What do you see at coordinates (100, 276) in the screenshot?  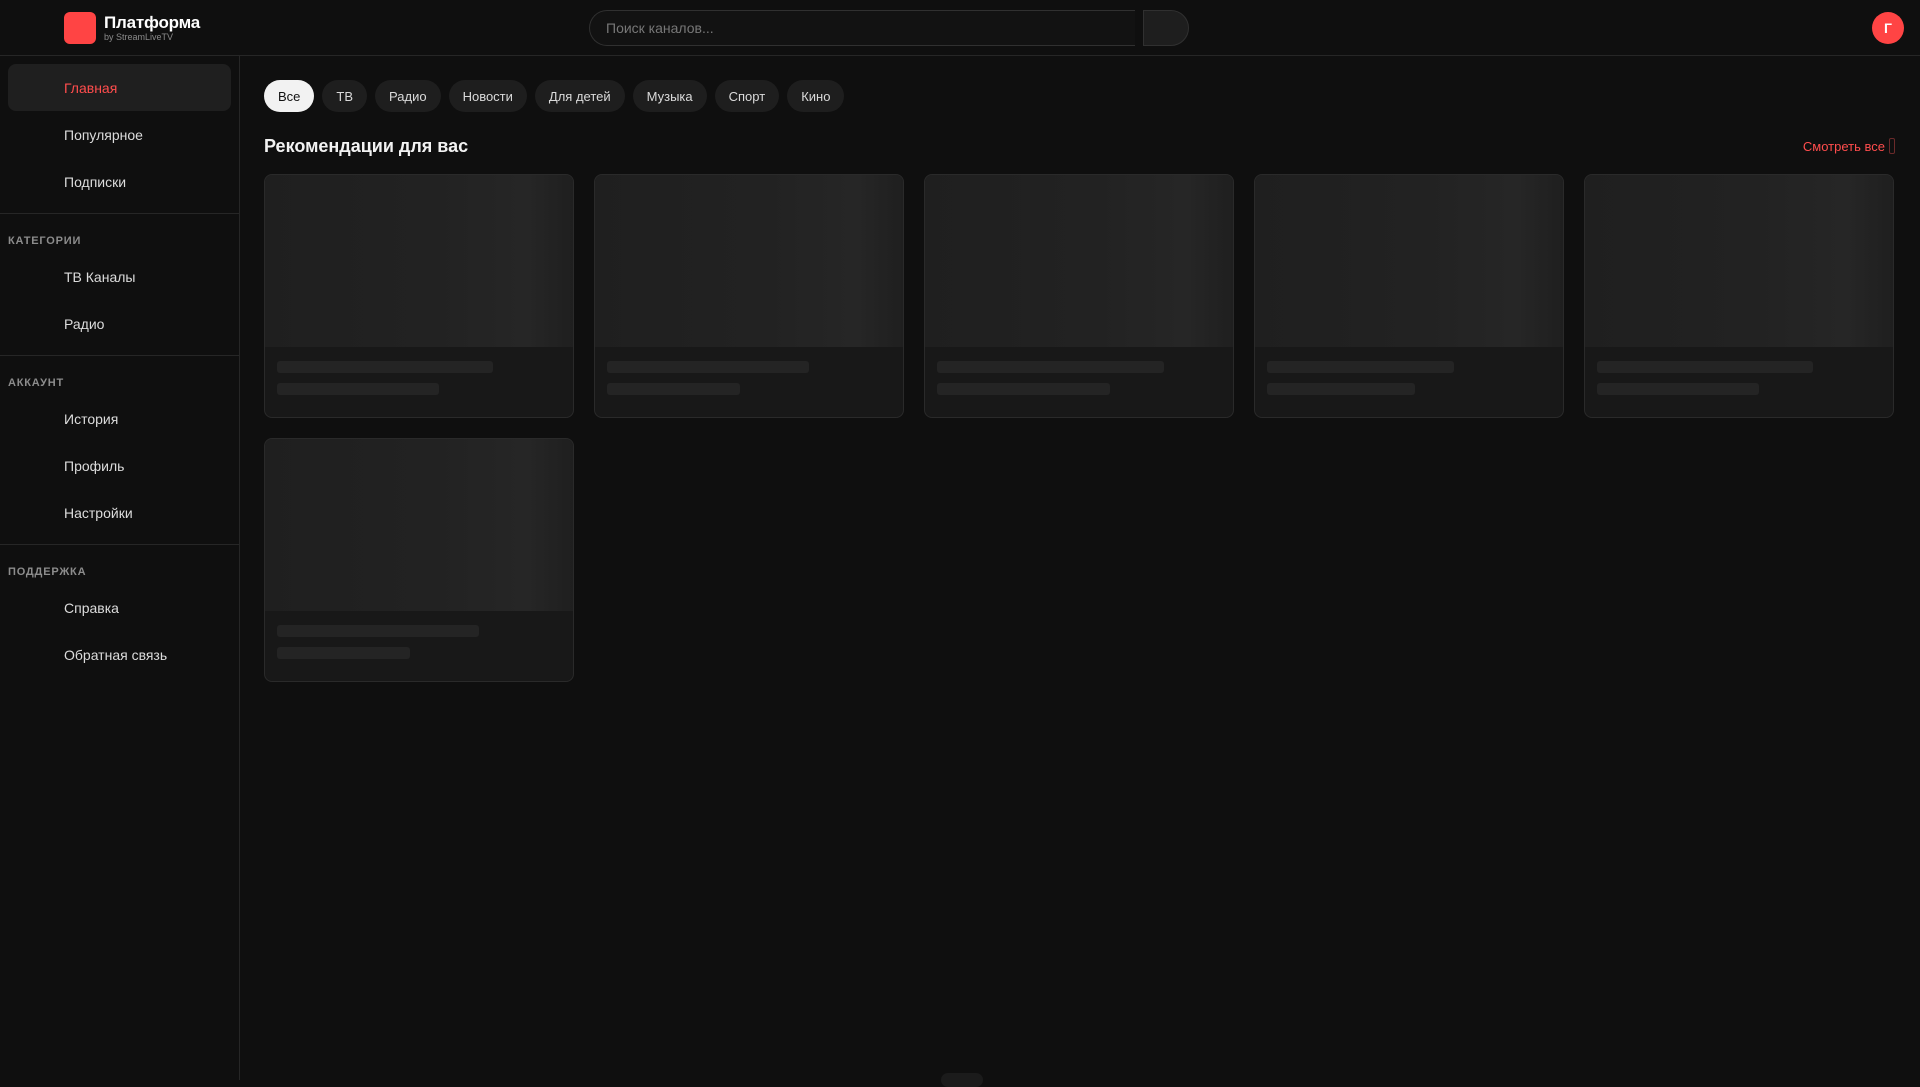 I see `sidebar-item-label: ТВ Каналы` at bounding box center [100, 276].